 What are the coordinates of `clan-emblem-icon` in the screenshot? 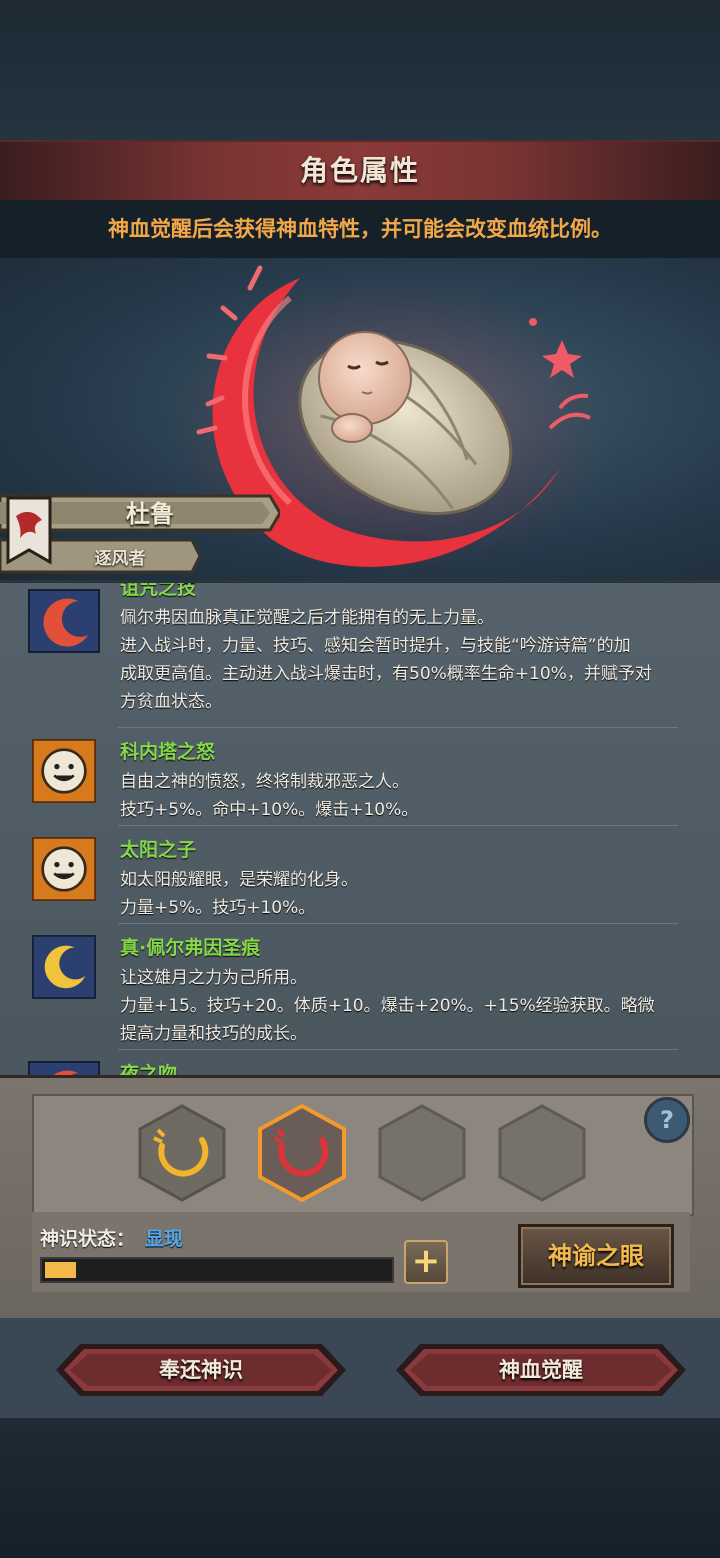 It's located at (29, 530).